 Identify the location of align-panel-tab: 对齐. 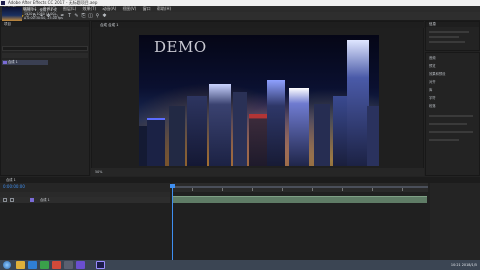
(432, 81).